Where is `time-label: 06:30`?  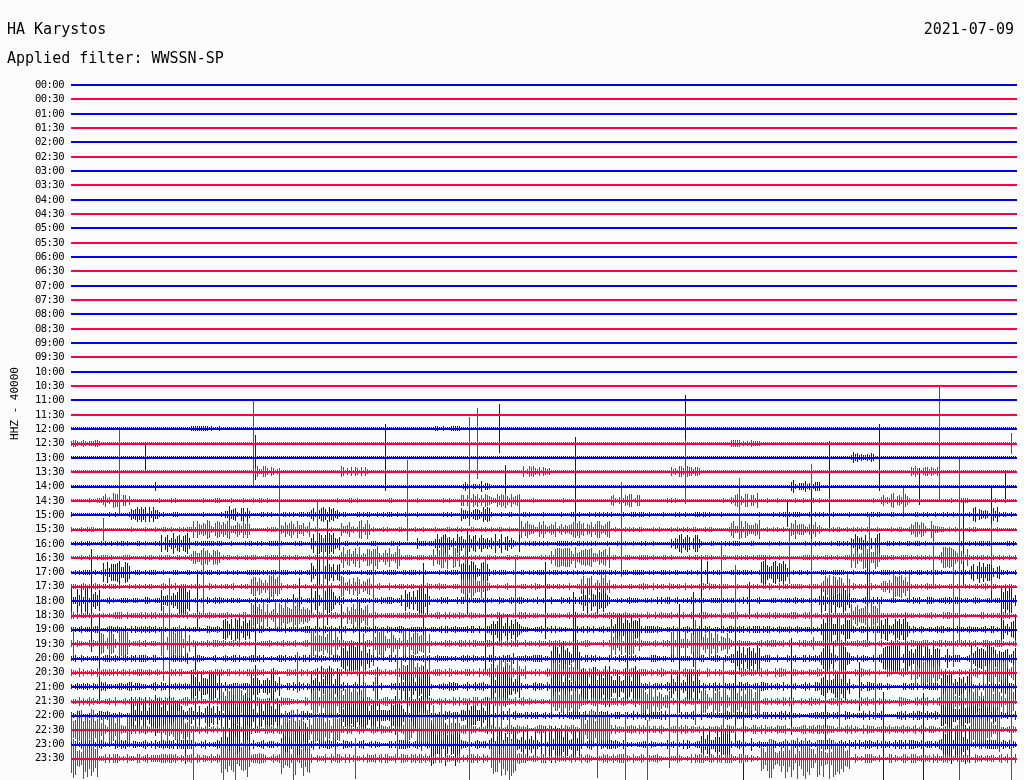 time-label: 06:30 is located at coordinates (48, 270).